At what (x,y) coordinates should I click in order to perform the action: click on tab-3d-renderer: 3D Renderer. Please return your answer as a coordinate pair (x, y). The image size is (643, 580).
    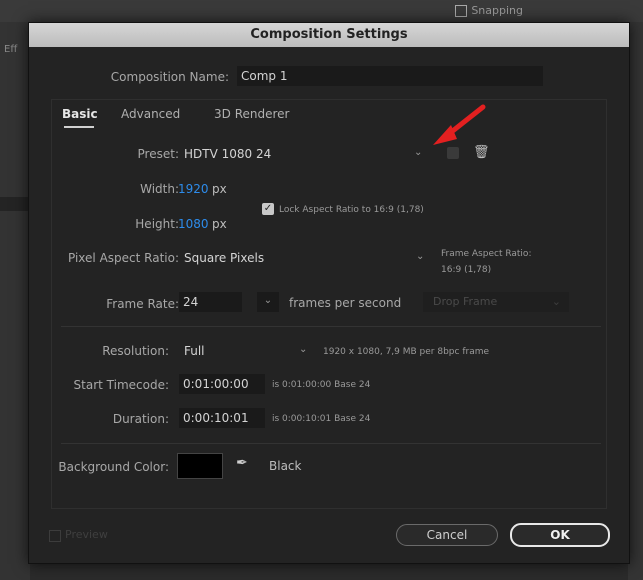
    Looking at the image, I should click on (251, 114).